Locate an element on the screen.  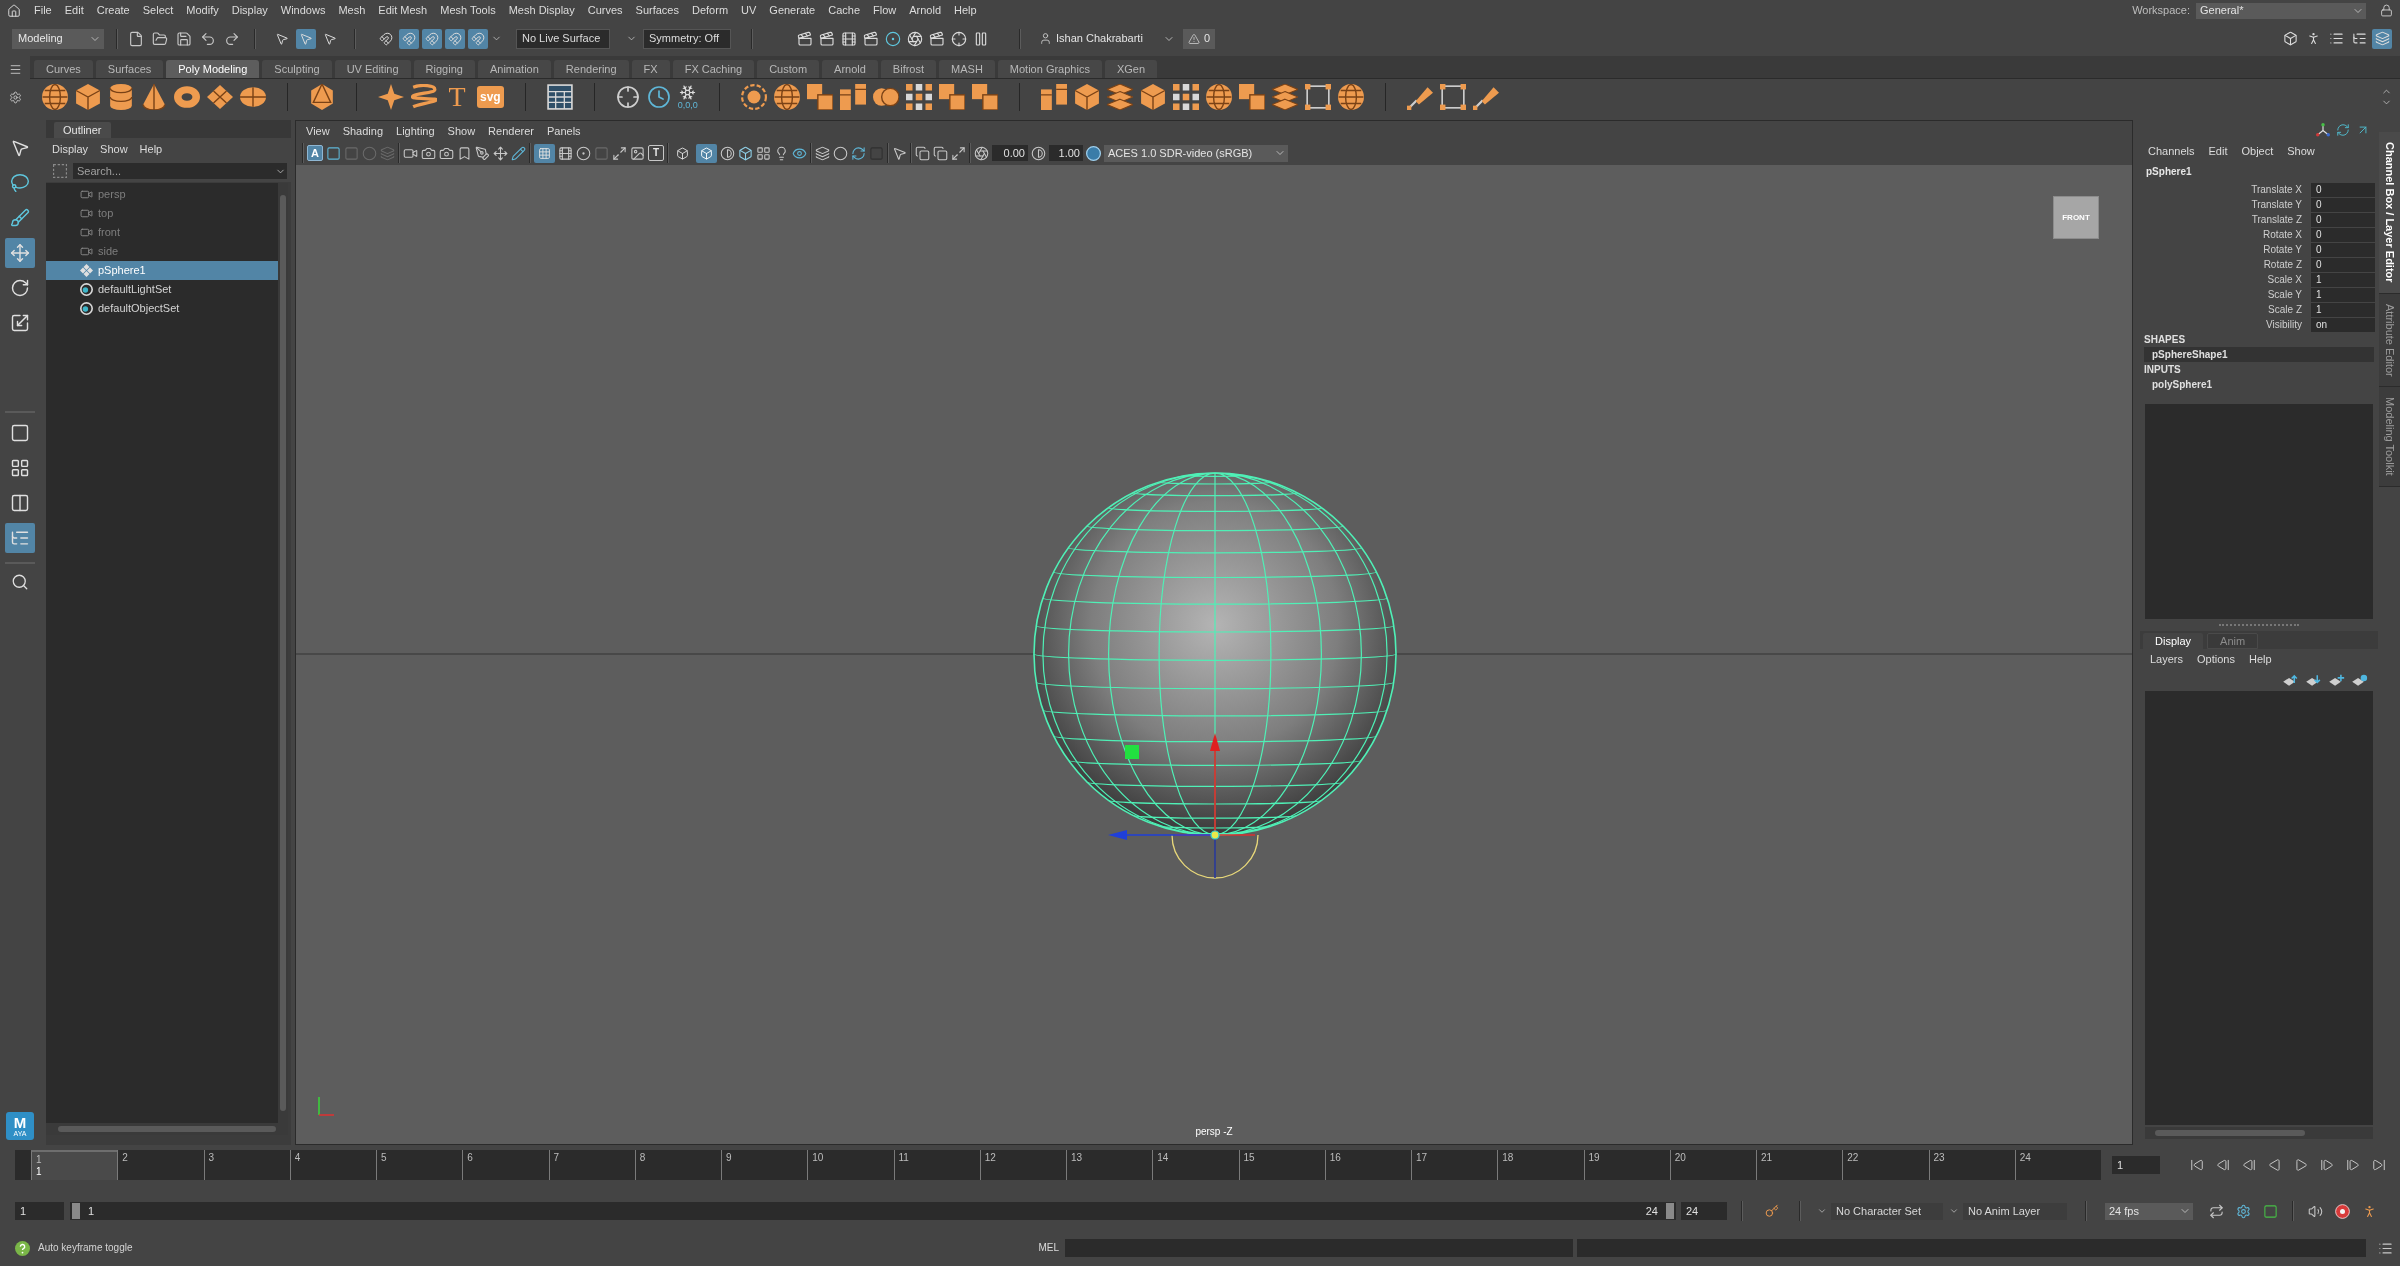
menu-item: Edit is located at coordinates (74, 10).